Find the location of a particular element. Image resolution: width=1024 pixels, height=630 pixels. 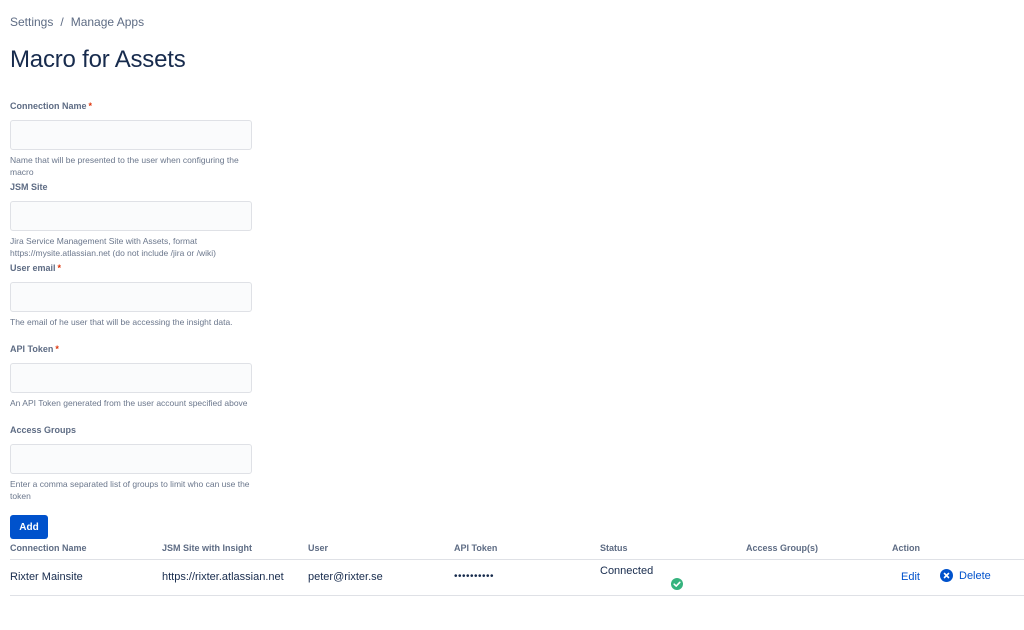

delete-label: Delete is located at coordinates (975, 575).